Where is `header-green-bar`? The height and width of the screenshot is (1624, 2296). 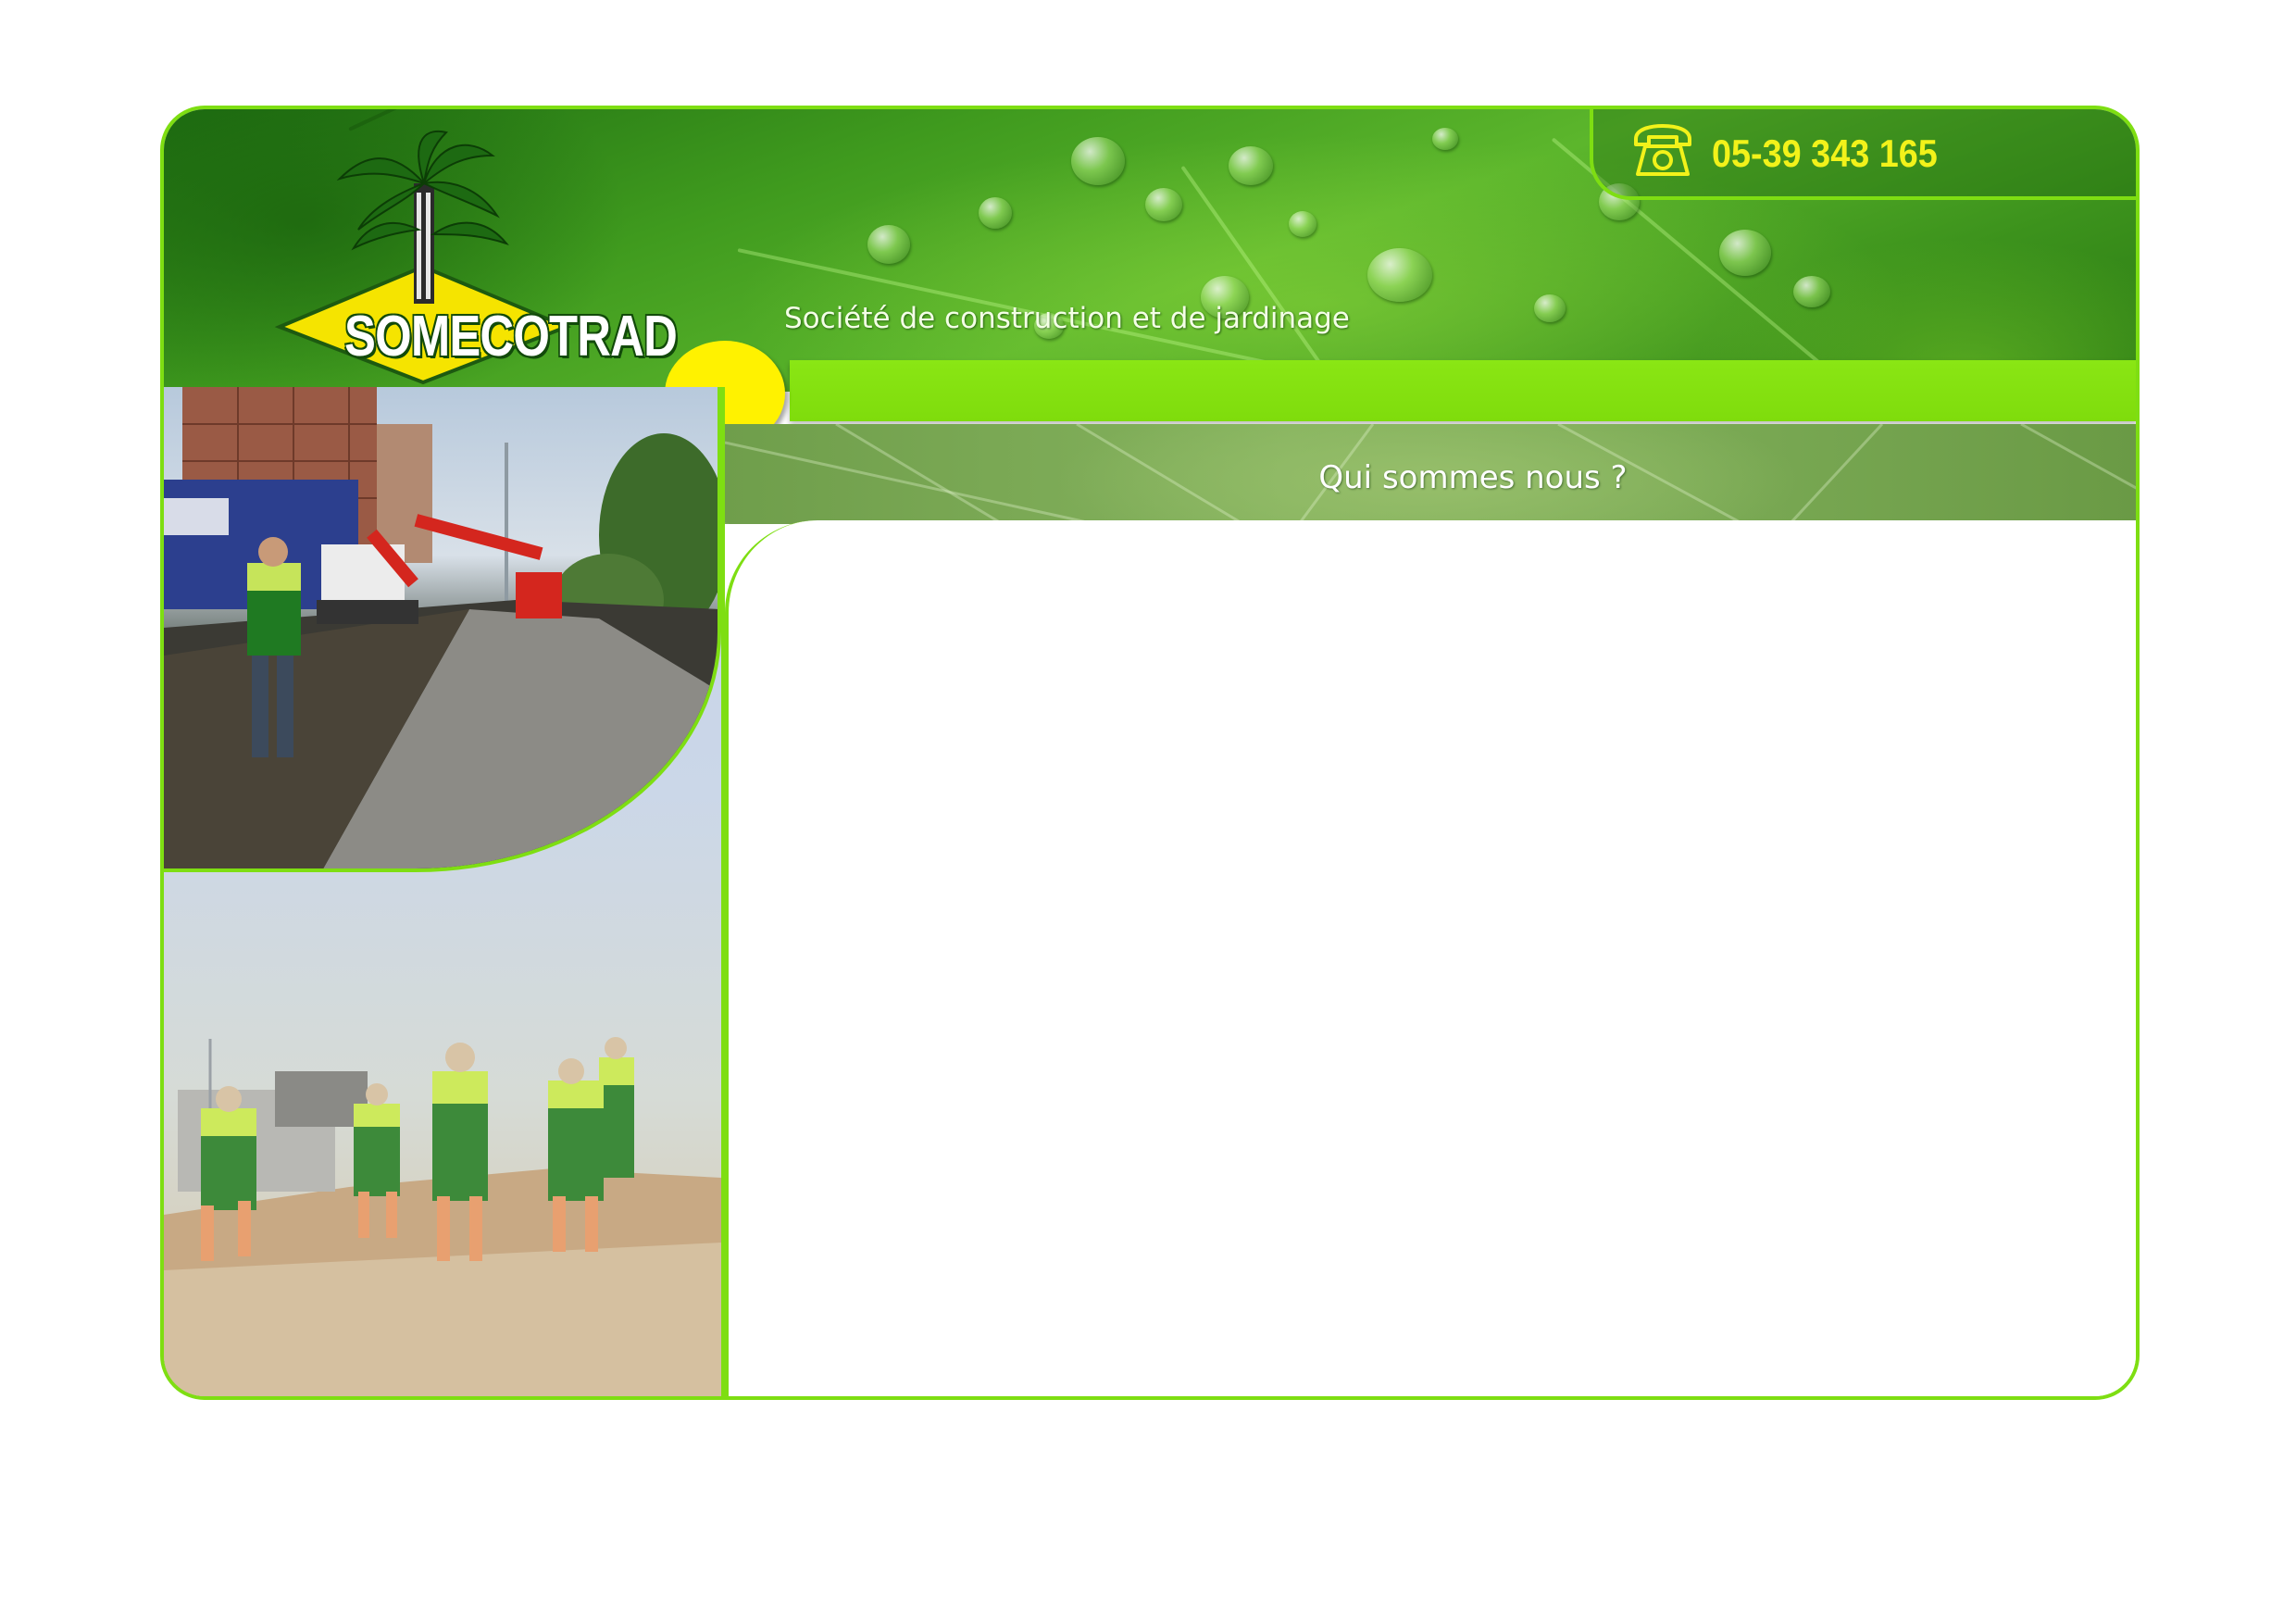 header-green-bar is located at coordinates (1463, 390).